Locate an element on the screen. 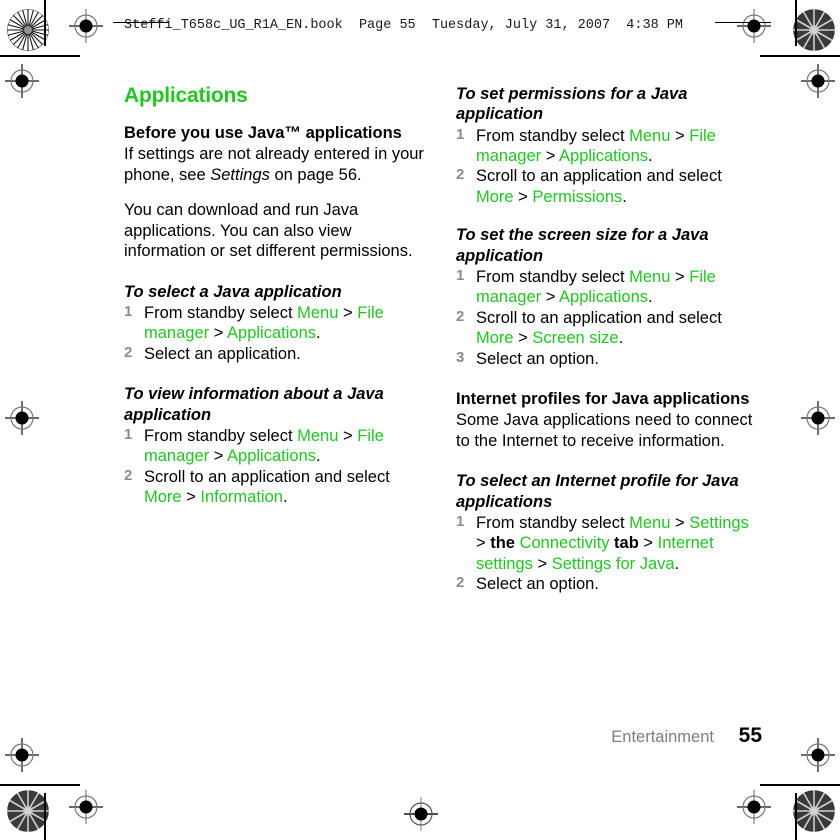 Image resolution: width=840 pixels, height=840 pixels. starburst-mark-bottom-right is located at coordinates (814, 811).